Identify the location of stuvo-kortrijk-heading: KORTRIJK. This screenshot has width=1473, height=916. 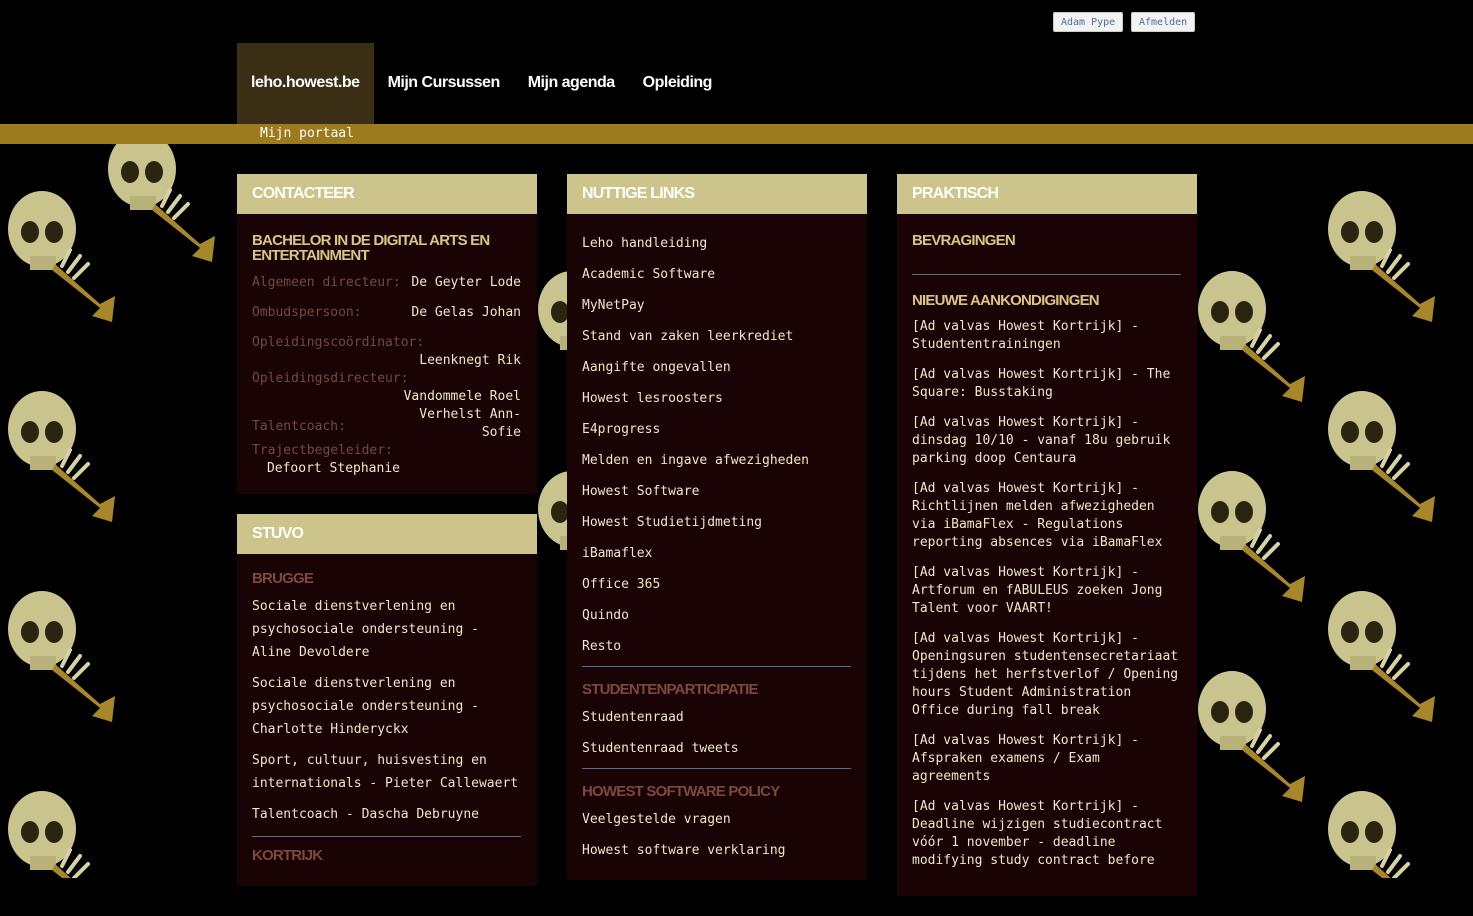
(287, 855).